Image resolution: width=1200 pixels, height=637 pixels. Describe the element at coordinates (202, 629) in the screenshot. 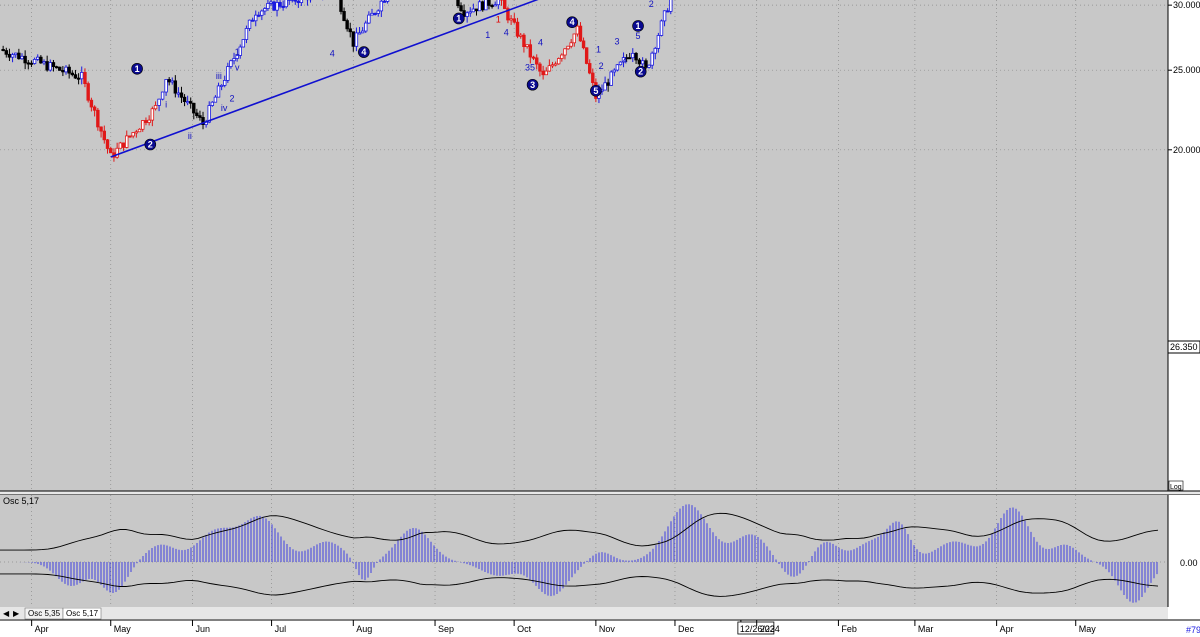

I see `date-label: Jun` at that location.